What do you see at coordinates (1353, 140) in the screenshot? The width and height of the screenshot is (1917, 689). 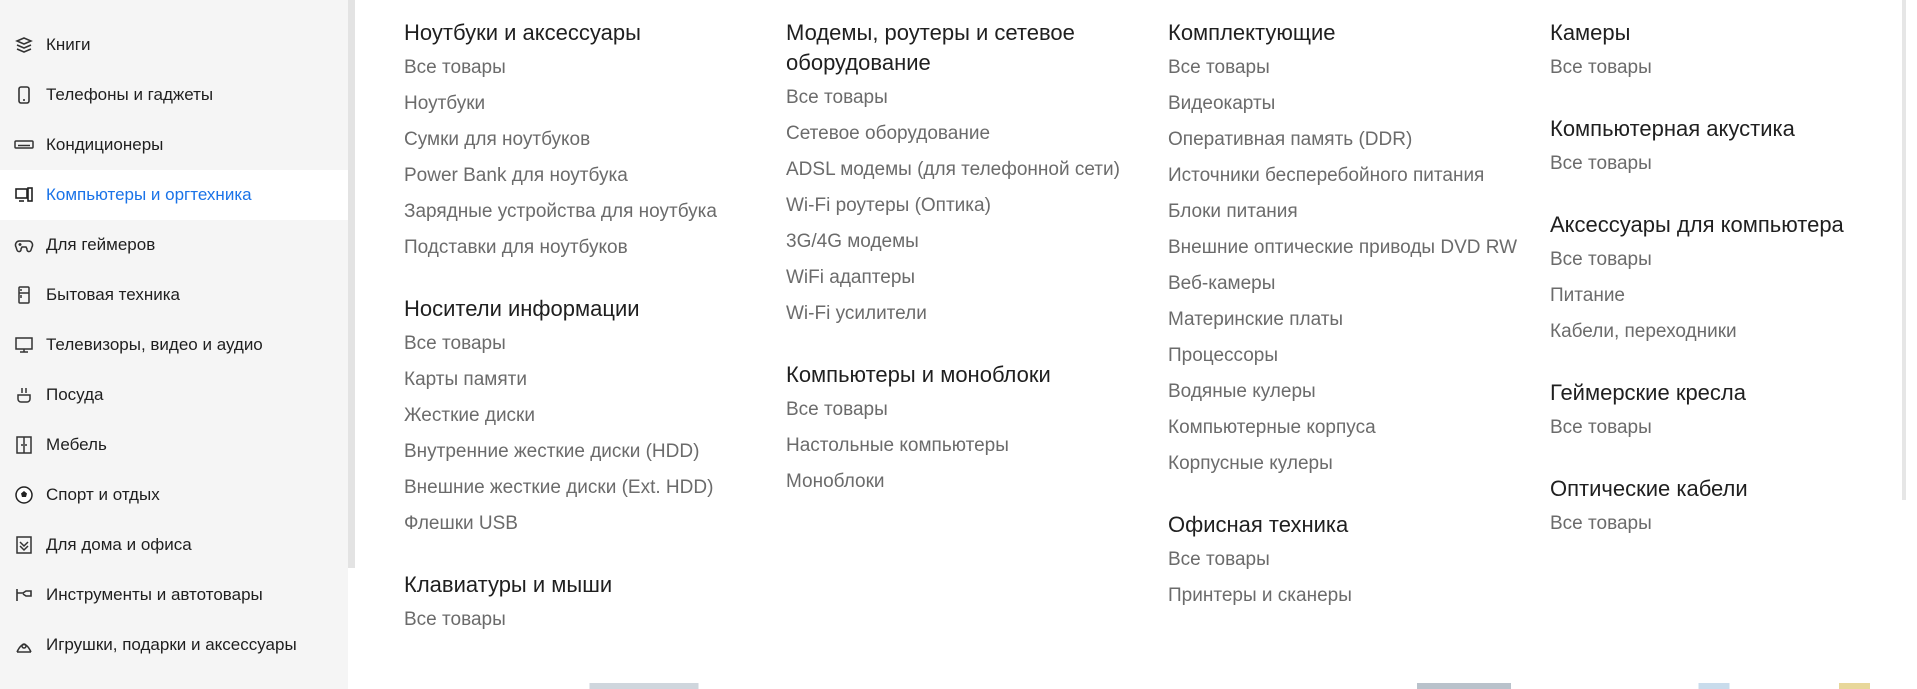 I see `menu-link: Оперативная память (DDR)` at bounding box center [1353, 140].